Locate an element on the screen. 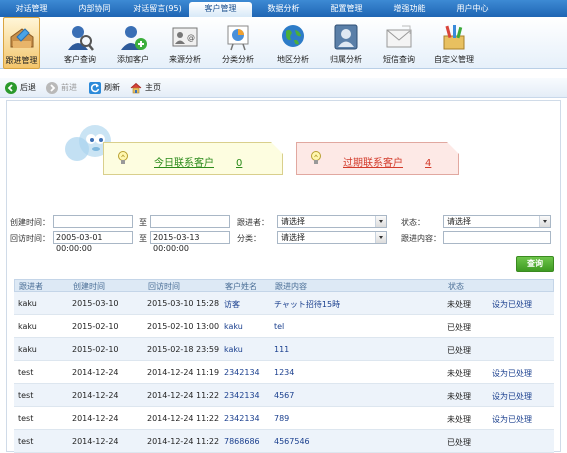 The width and height of the screenshot is (567, 453). toolbar-category-analysis: 分类分析 is located at coordinates (238, 43).